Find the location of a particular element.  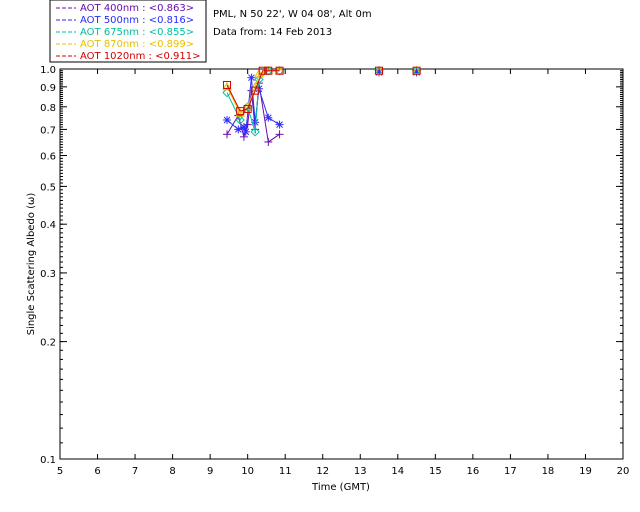

legend-label: AOT 500nm : <0.816> is located at coordinates (137, 20).